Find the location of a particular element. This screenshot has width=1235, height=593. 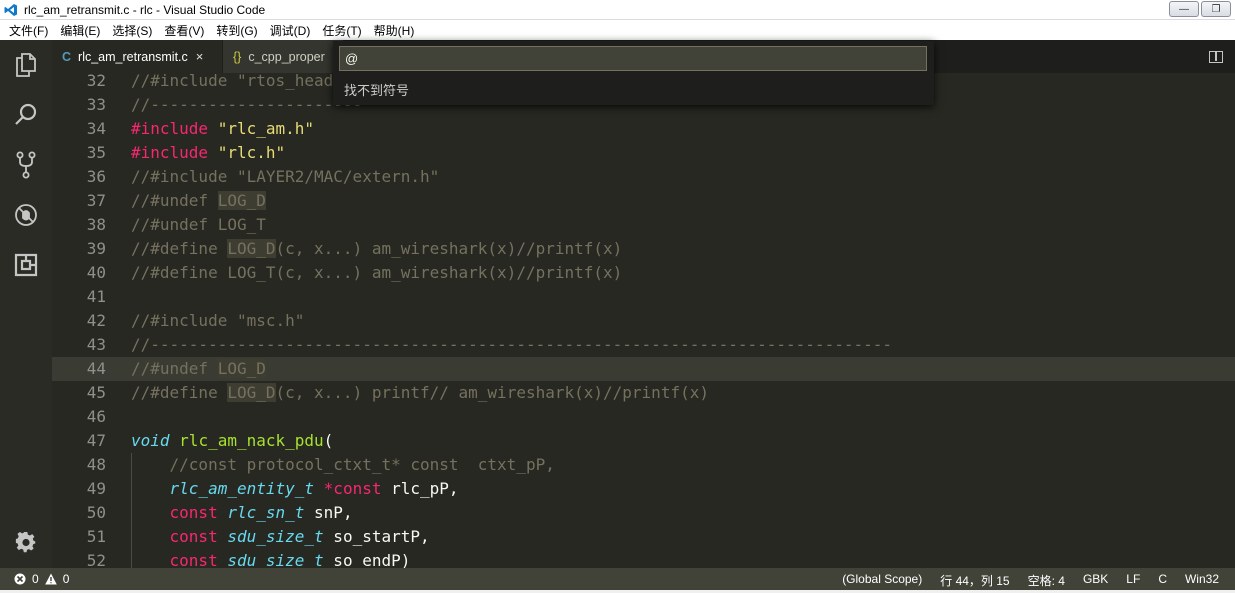

menu-selection: 选择(S) is located at coordinates (132, 30).